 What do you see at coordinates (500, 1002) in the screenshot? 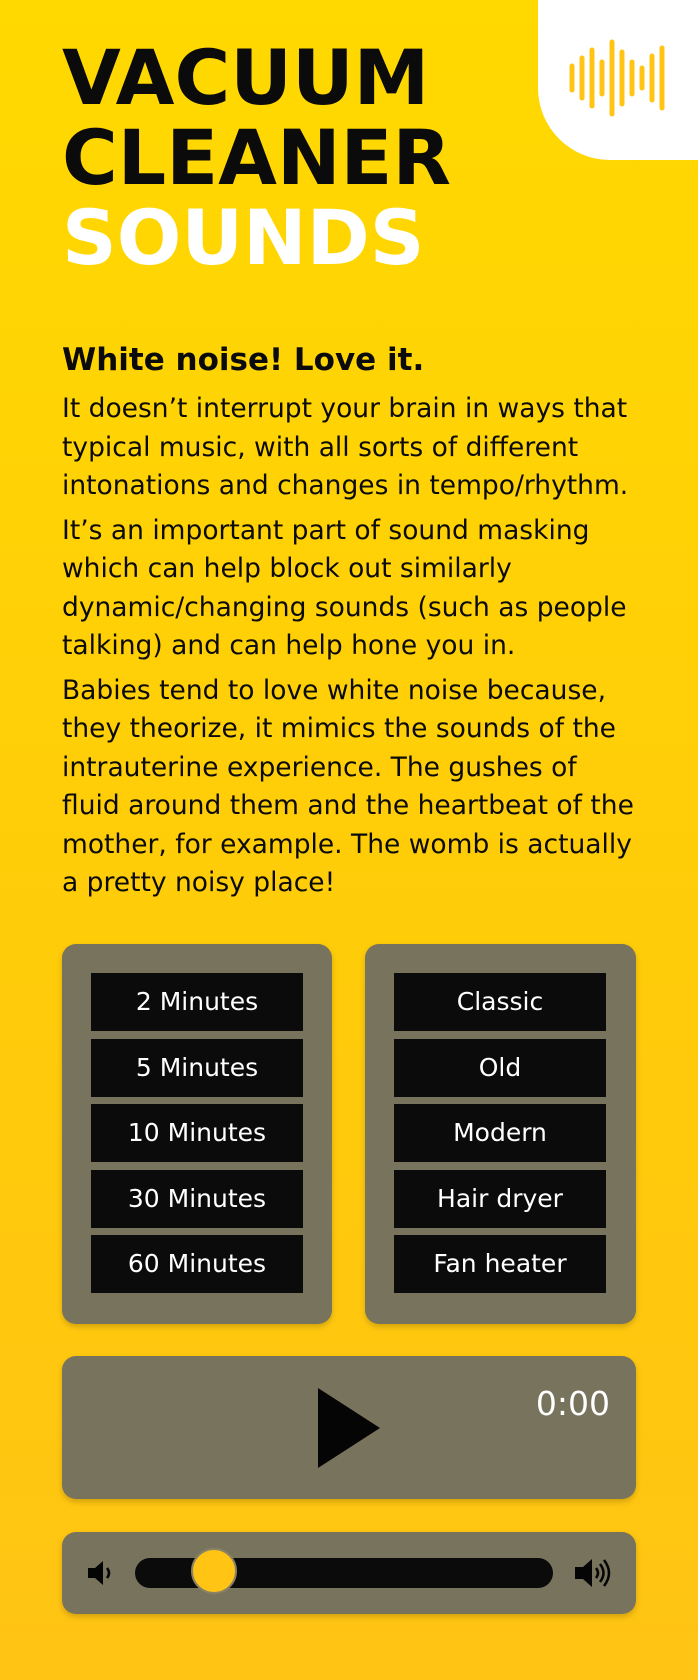
I see `sound-button-classic: Classic` at bounding box center [500, 1002].